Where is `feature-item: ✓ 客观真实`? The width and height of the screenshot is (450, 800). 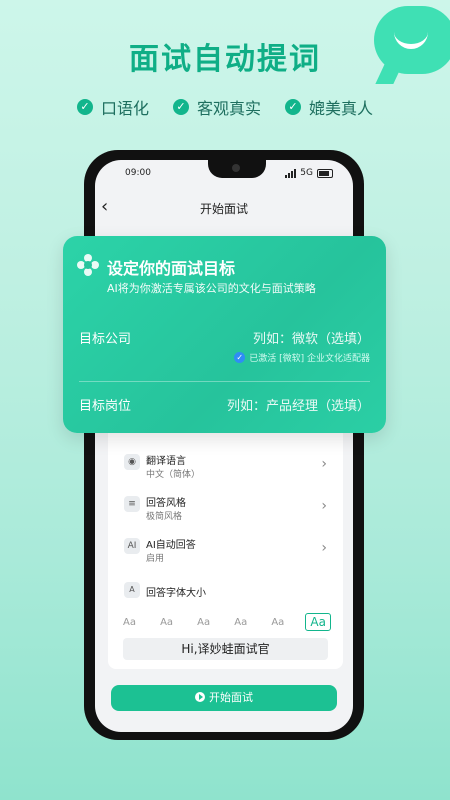
feature-item: ✓ 客观真实 is located at coordinates (216, 107).